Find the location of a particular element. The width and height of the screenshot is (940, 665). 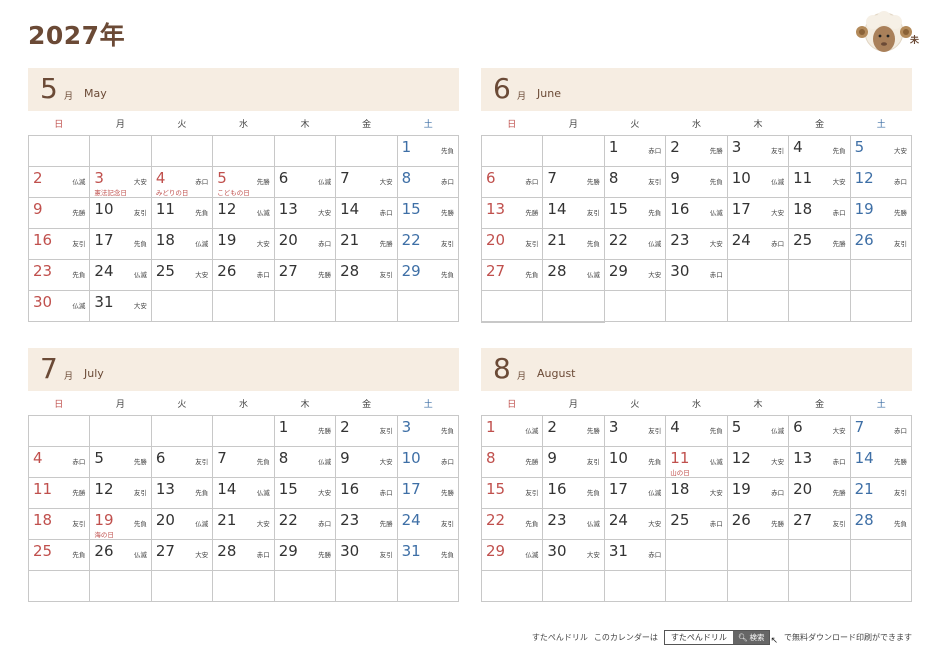

day-cell: 13 先勝 is located at coordinates (513, 213).